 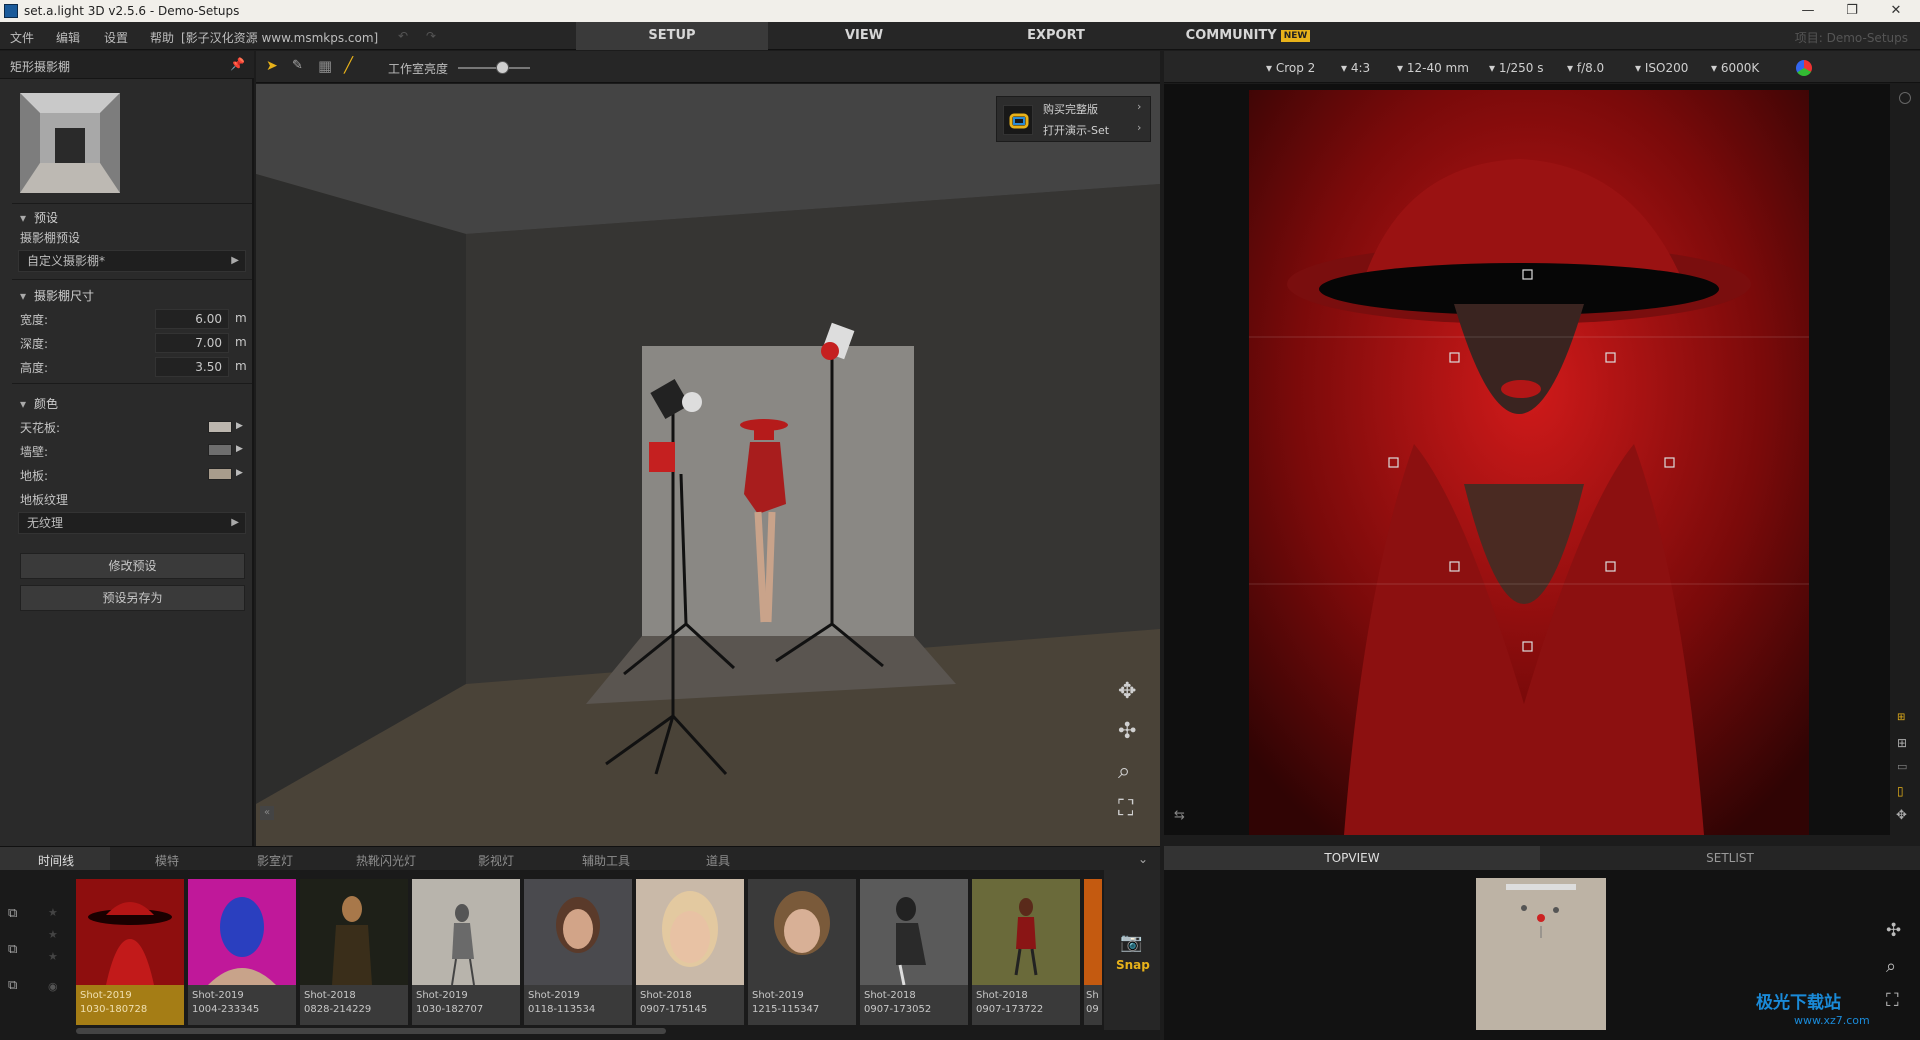 What do you see at coordinates (1355, 68) in the screenshot?
I see `ratio-dropdown: ▾ 4:3` at bounding box center [1355, 68].